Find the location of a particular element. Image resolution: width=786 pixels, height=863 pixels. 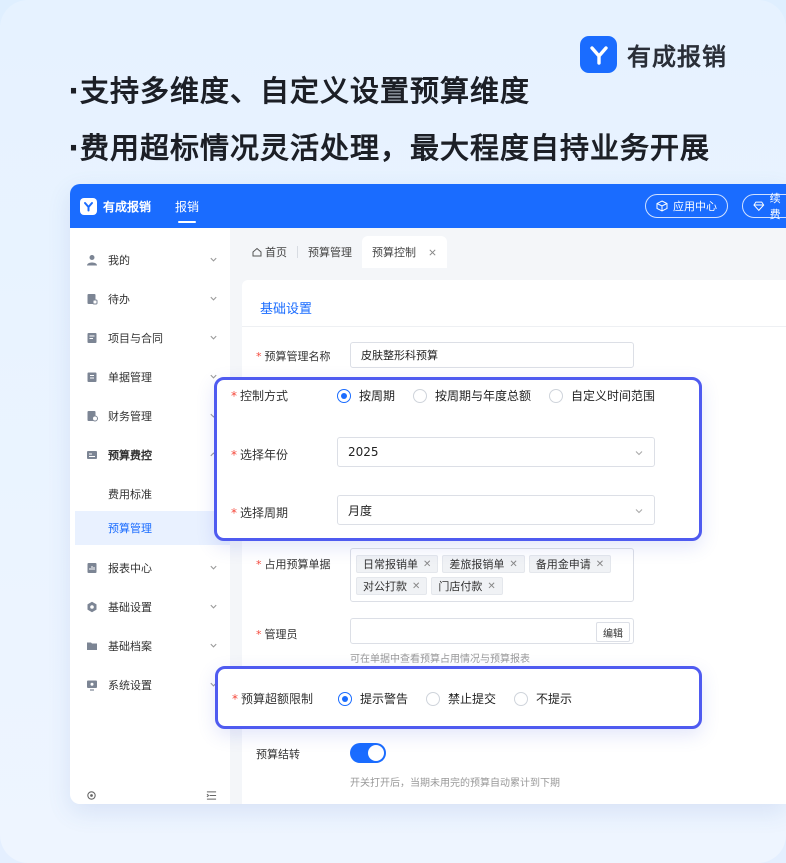

home-icon is located at coordinates (257, 252).